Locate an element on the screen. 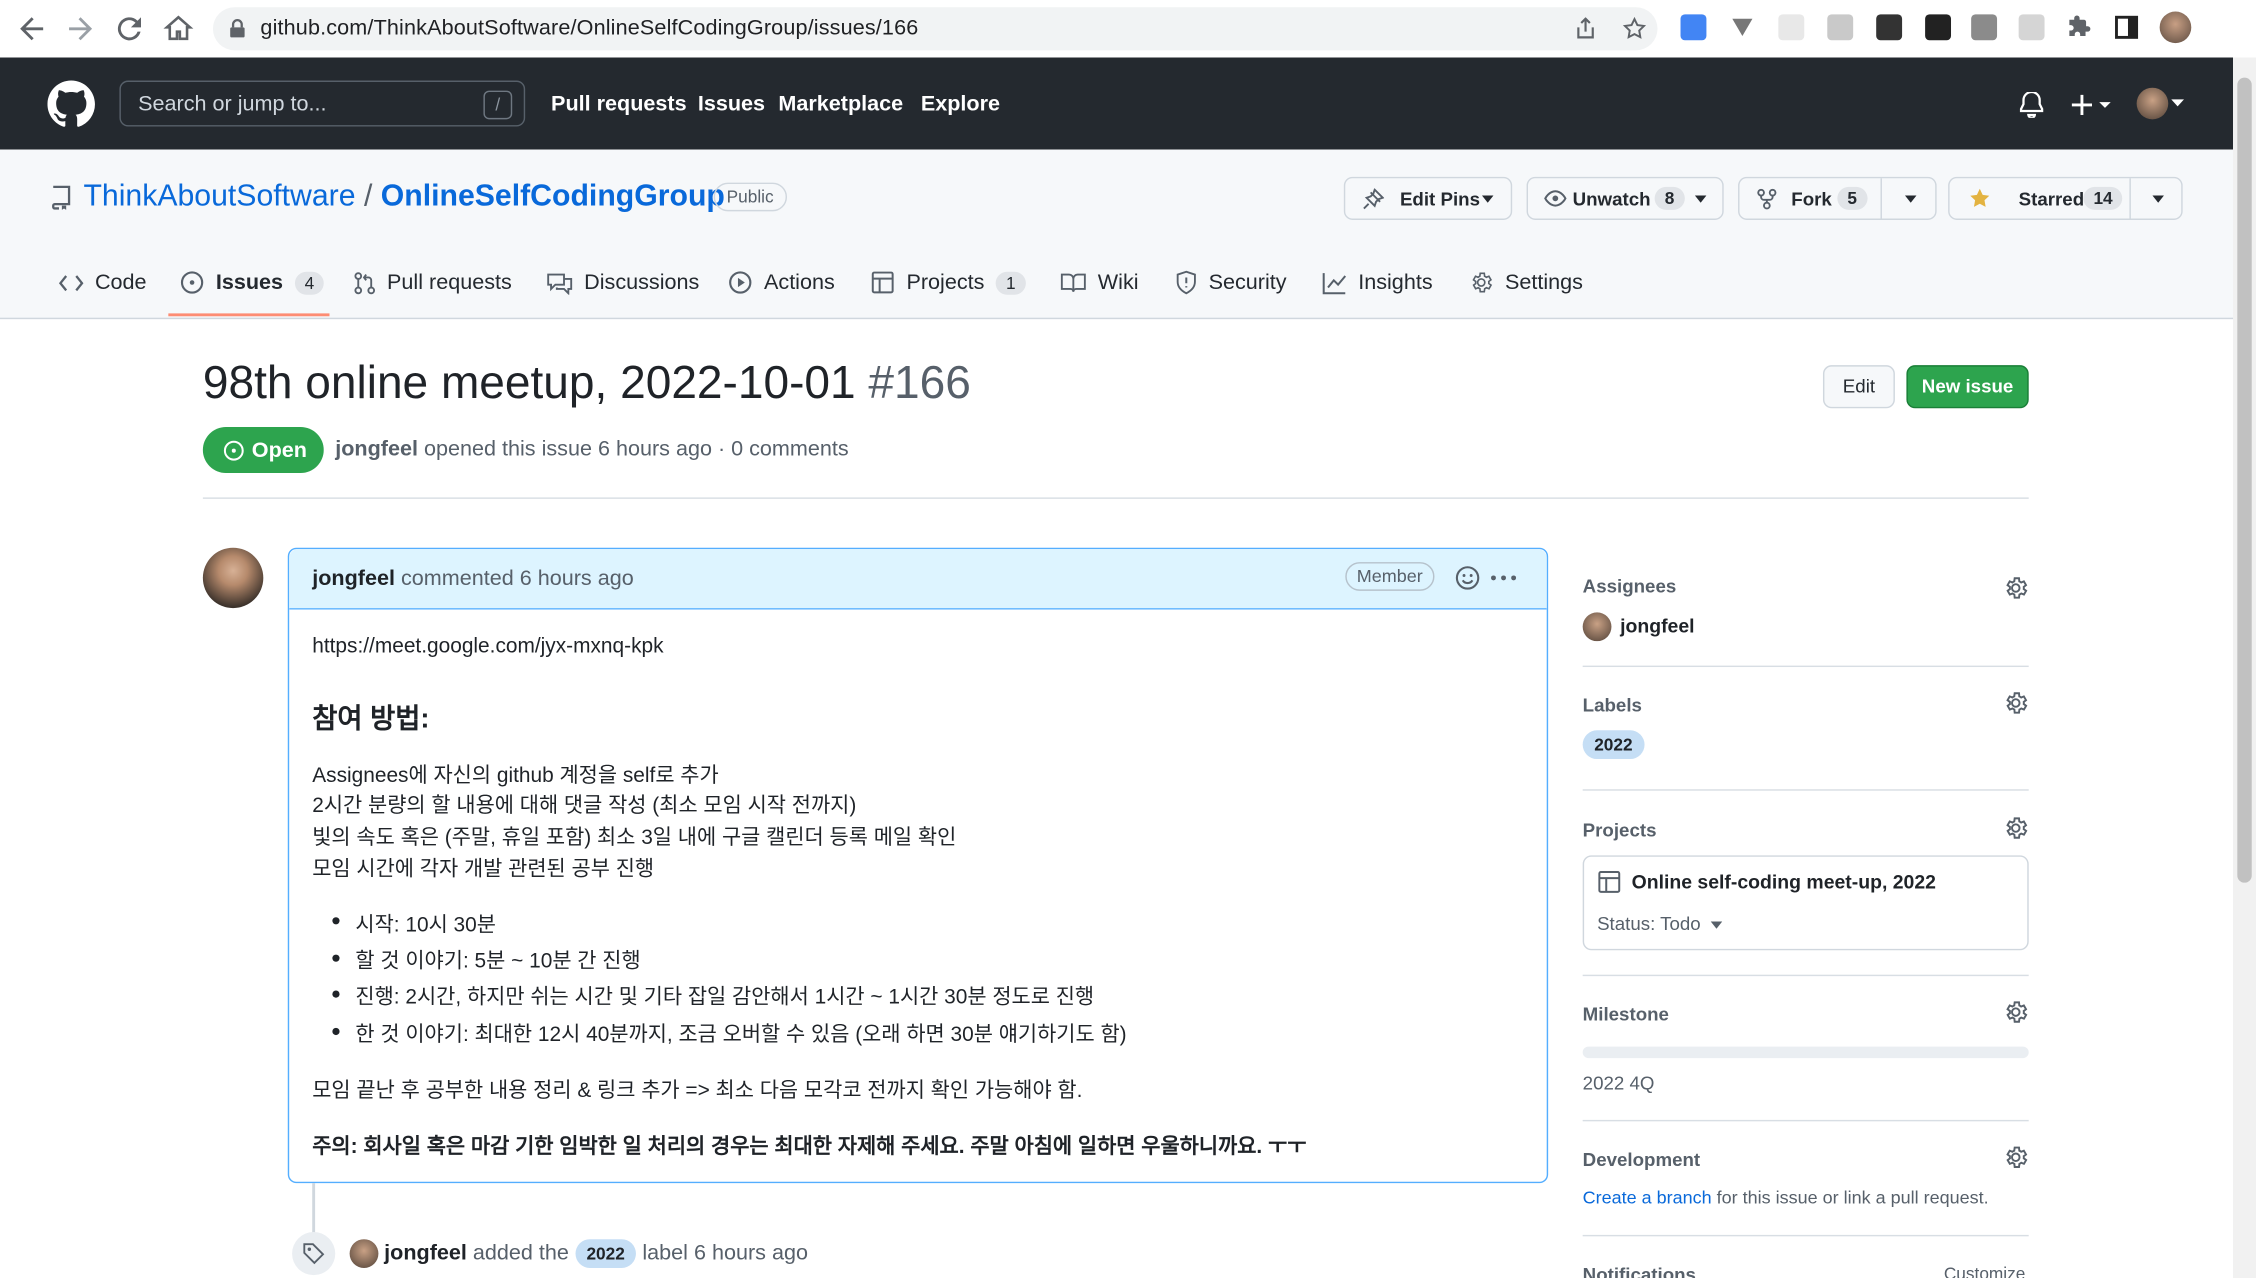 The width and height of the screenshot is (2256, 1278). back-icon is located at coordinates (31, 29).